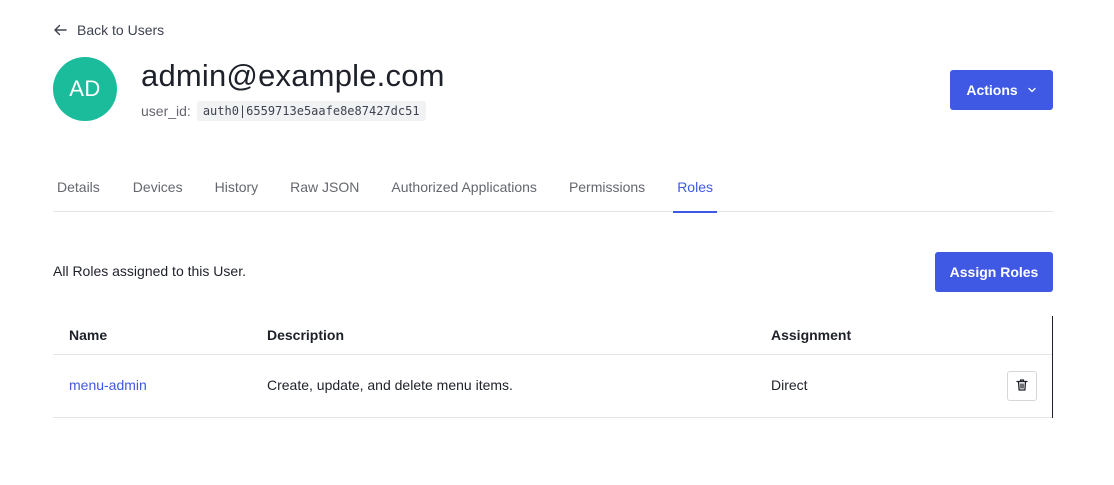 The image size is (1114, 485). What do you see at coordinates (390, 385) in the screenshot?
I see `role-description: Create, update, and delete menu items.` at bounding box center [390, 385].